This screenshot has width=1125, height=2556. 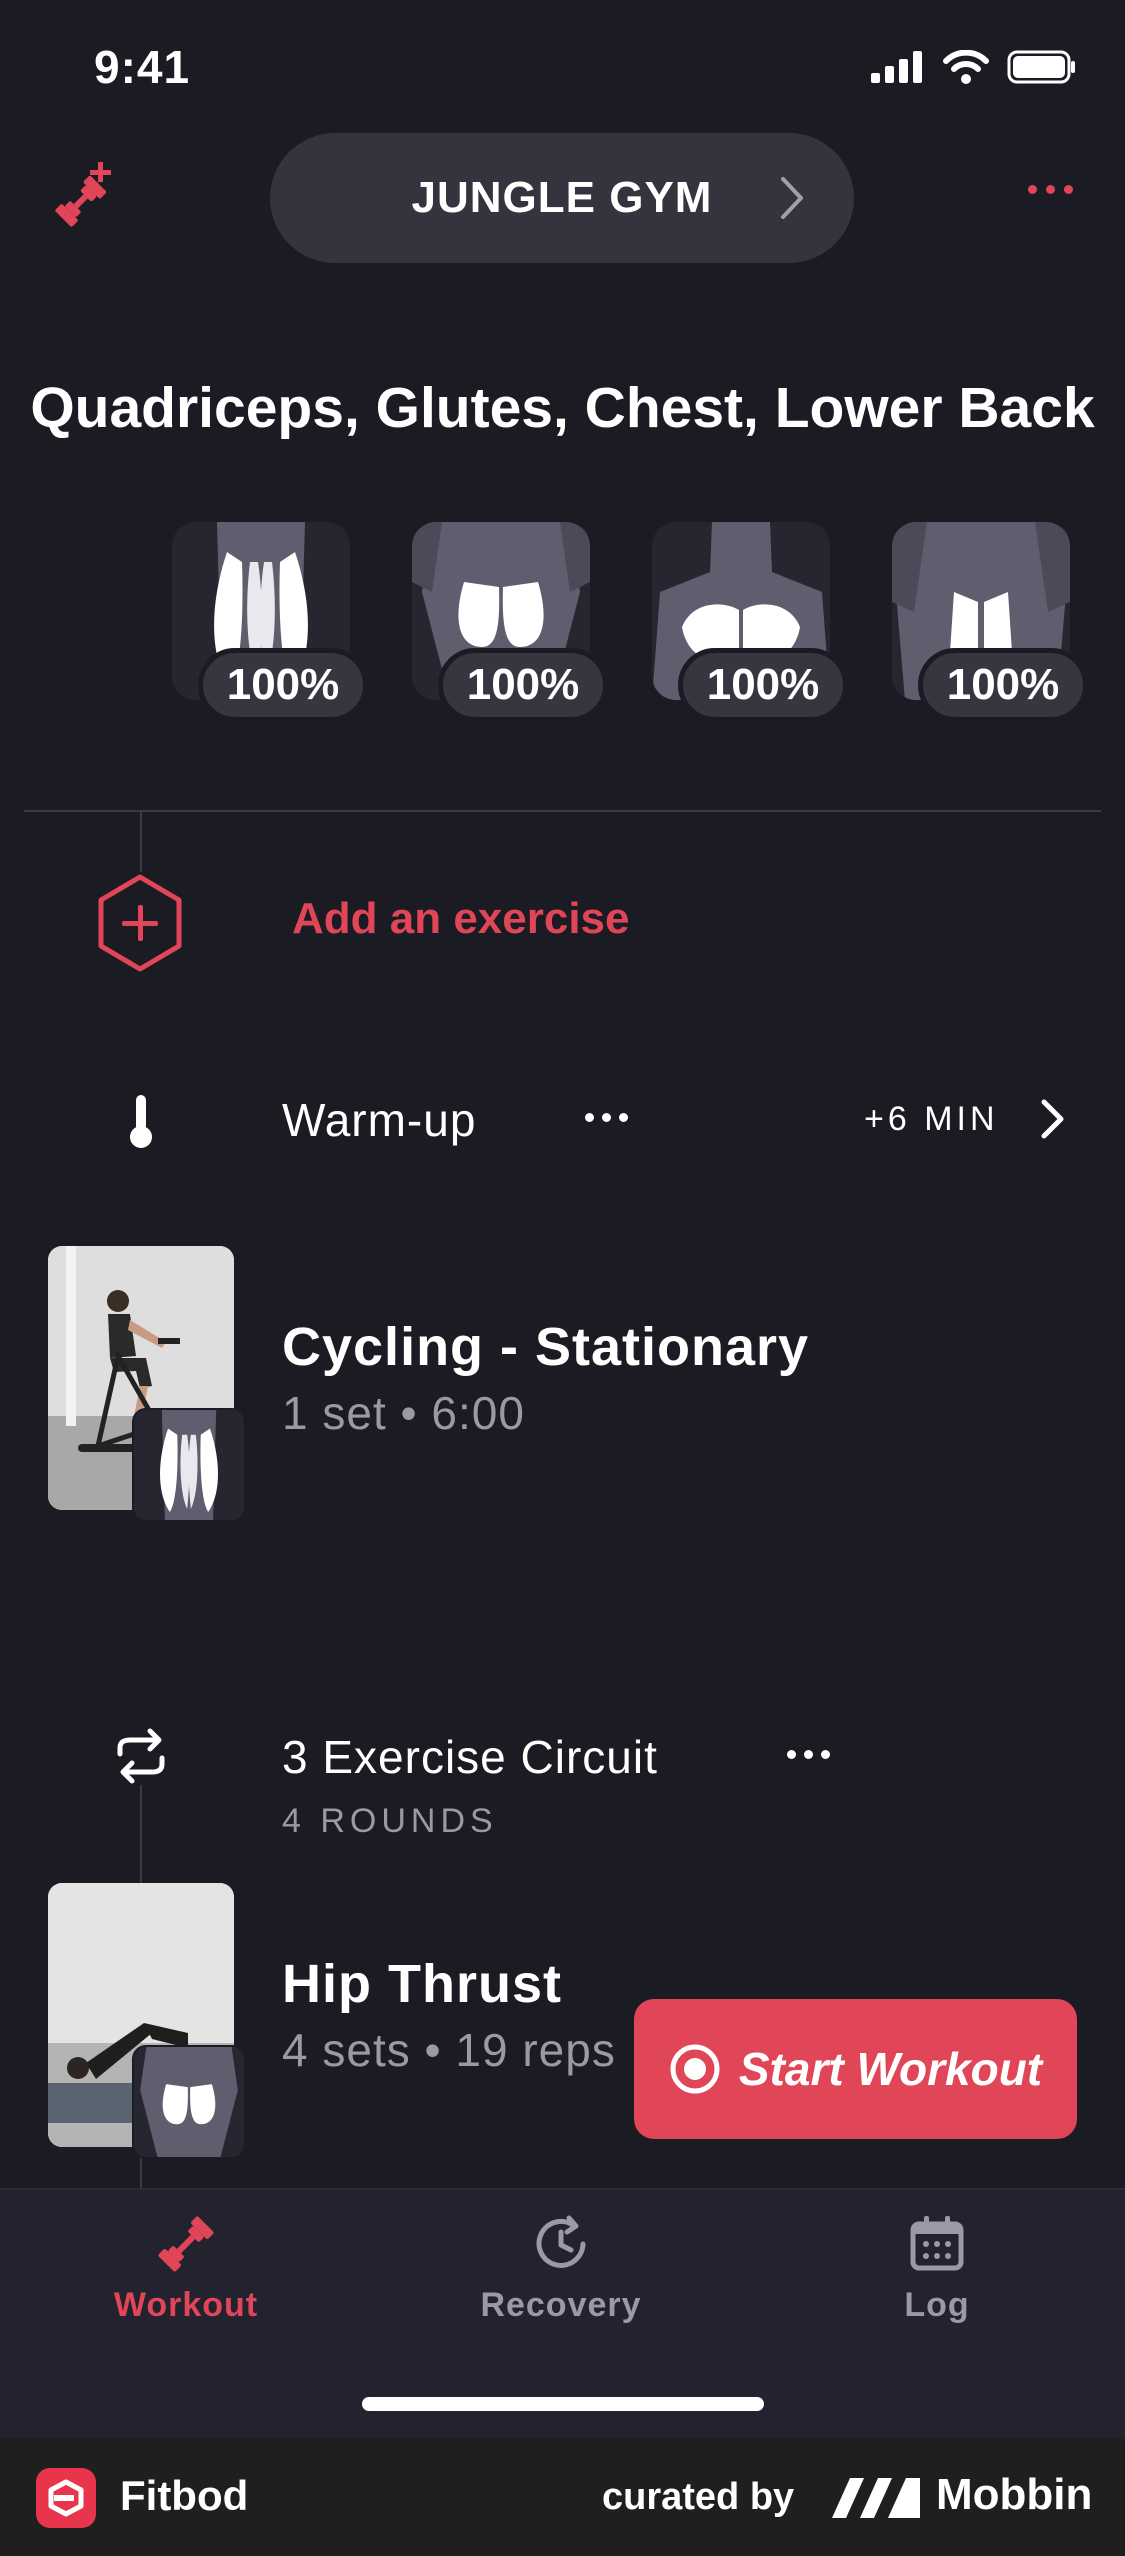 What do you see at coordinates (808, 1754) in the screenshot?
I see `circuit-more-icon` at bounding box center [808, 1754].